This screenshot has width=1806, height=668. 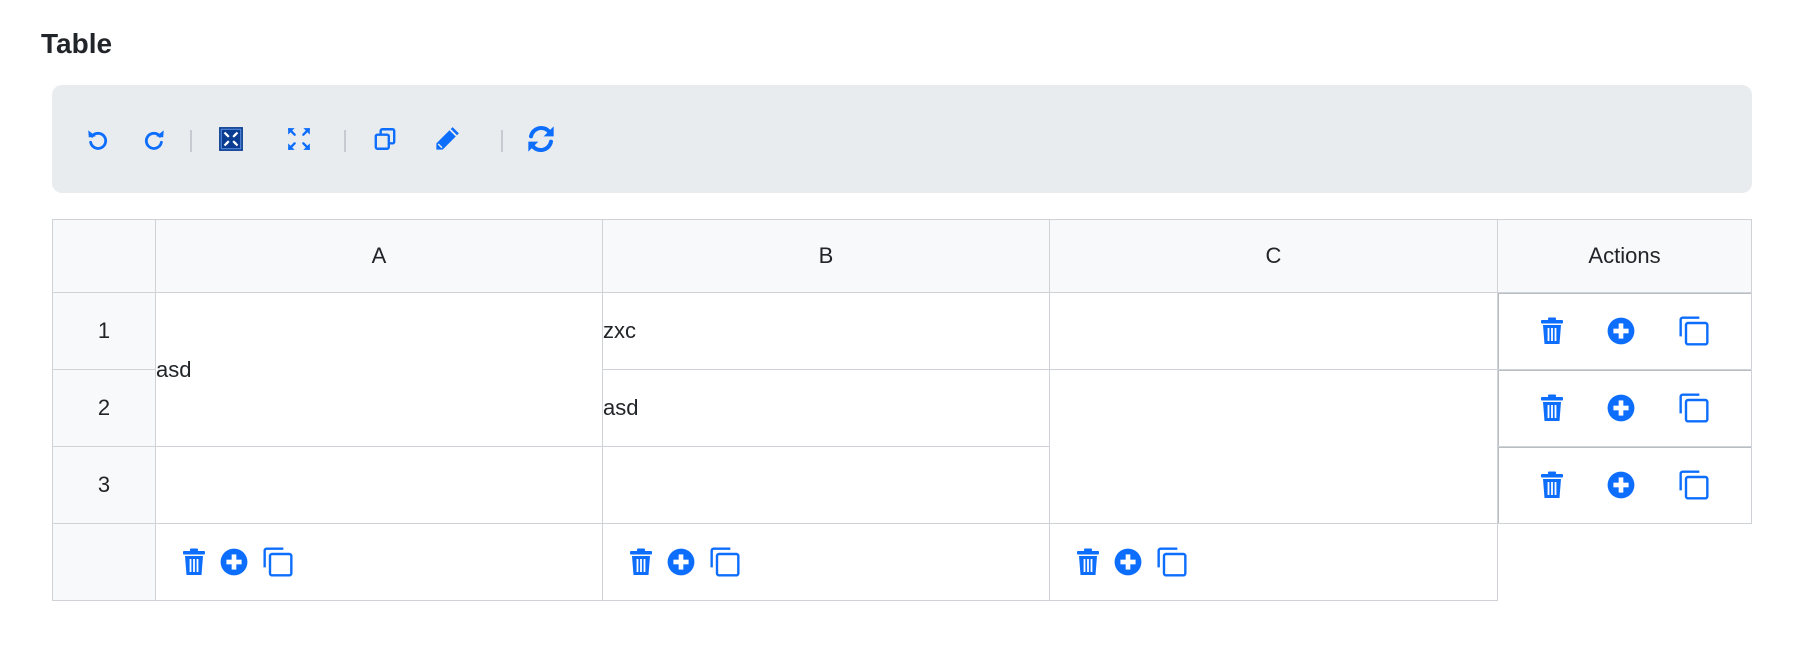 I want to click on column-header-c: C, so click(x=1273, y=256).